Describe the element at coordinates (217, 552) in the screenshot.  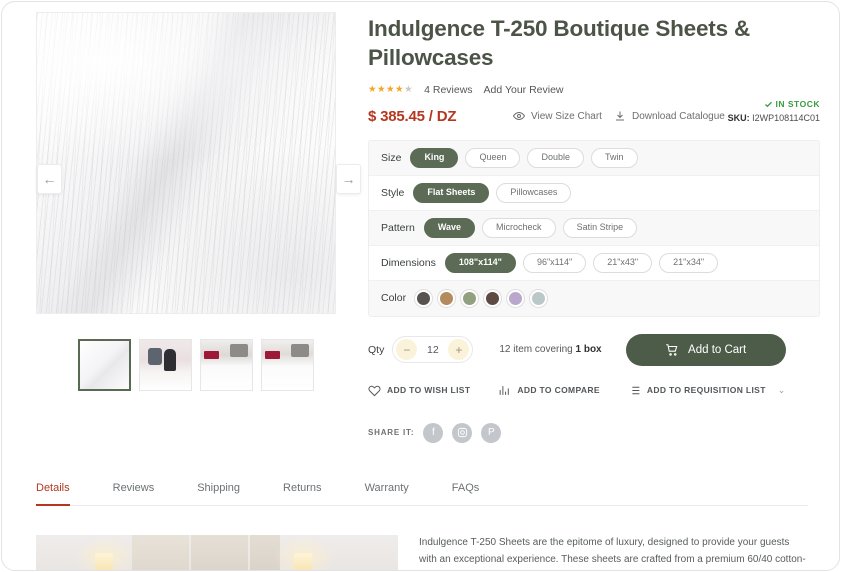
I see `details-hotel-room-image` at that location.